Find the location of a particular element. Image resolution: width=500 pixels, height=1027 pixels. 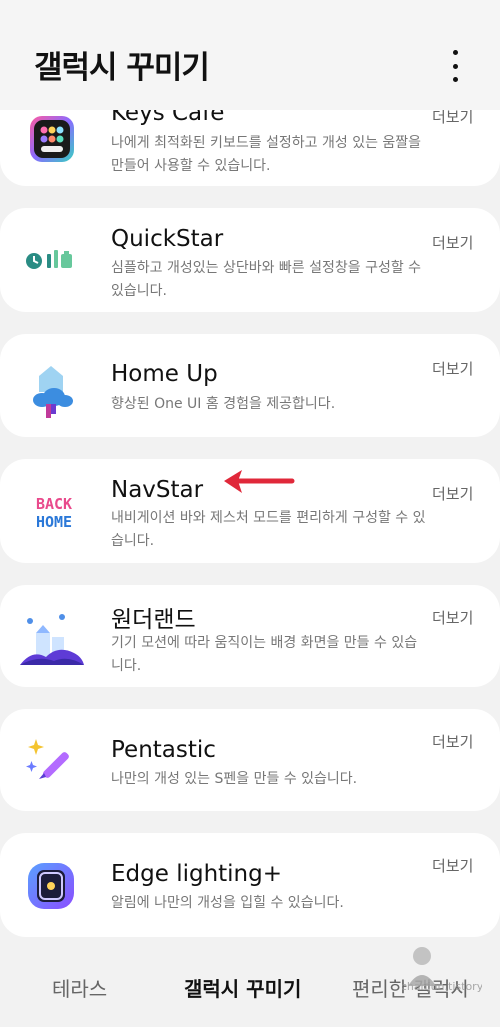

edge-lighting-icon is located at coordinates (51, 886).